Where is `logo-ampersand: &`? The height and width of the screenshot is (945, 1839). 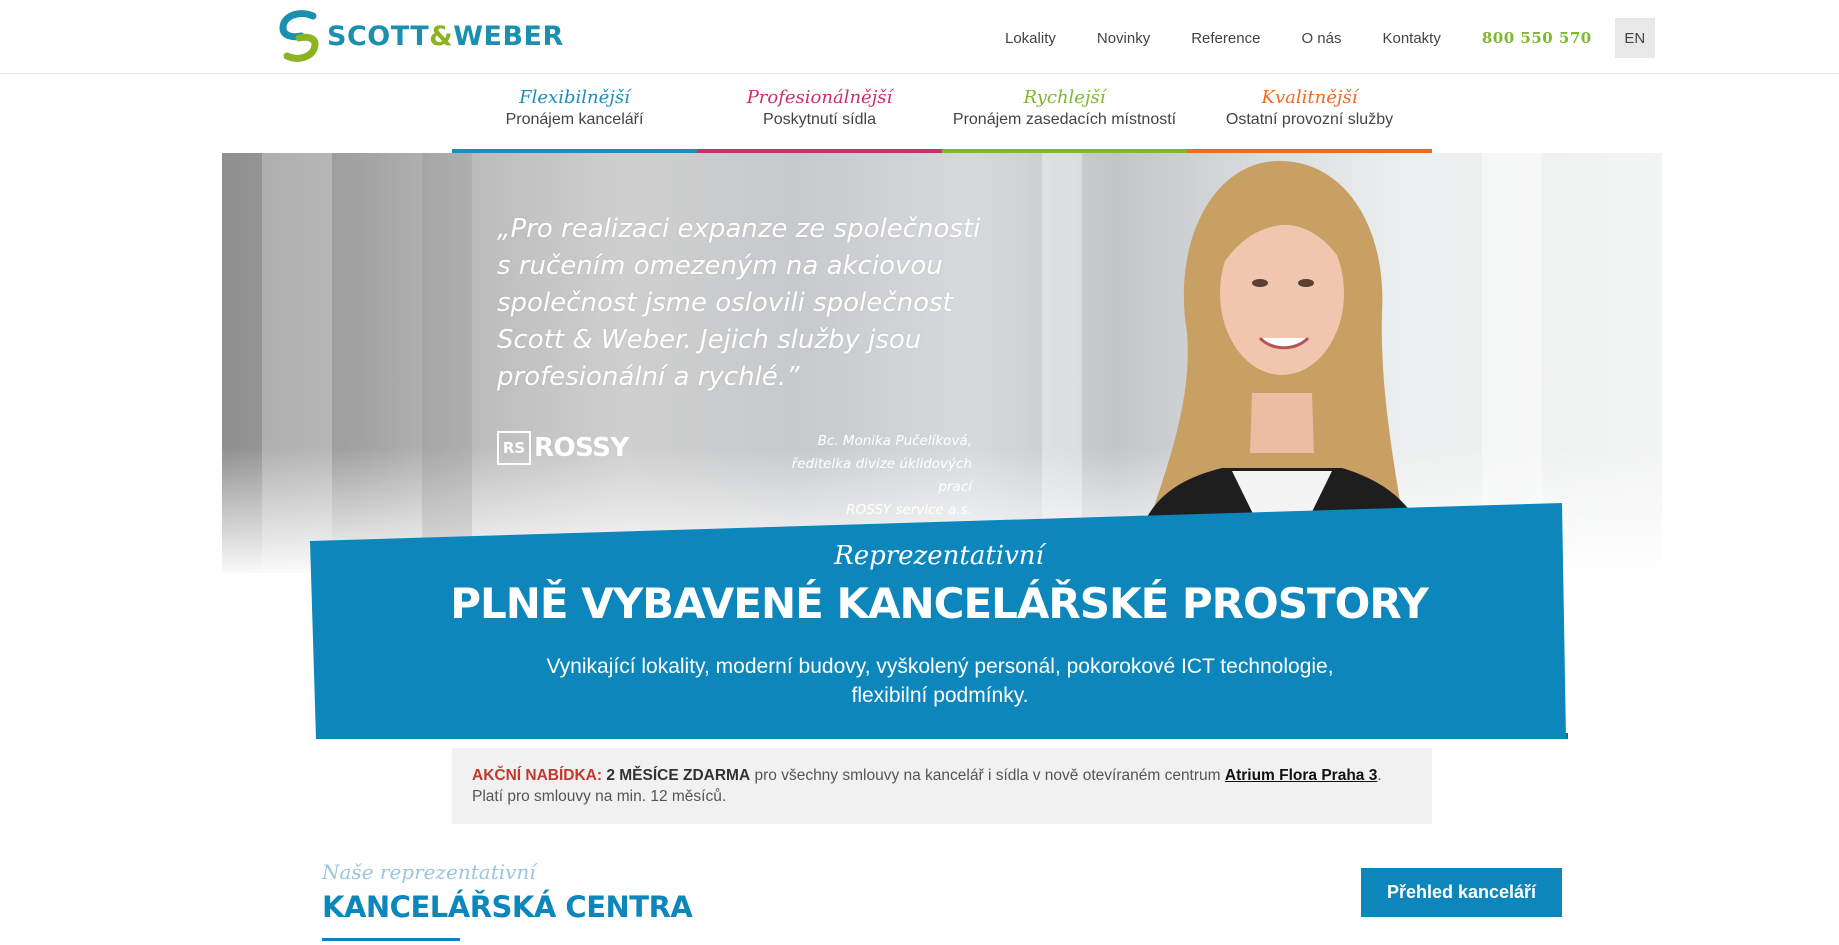 logo-ampersand: & is located at coordinates (441, 36).